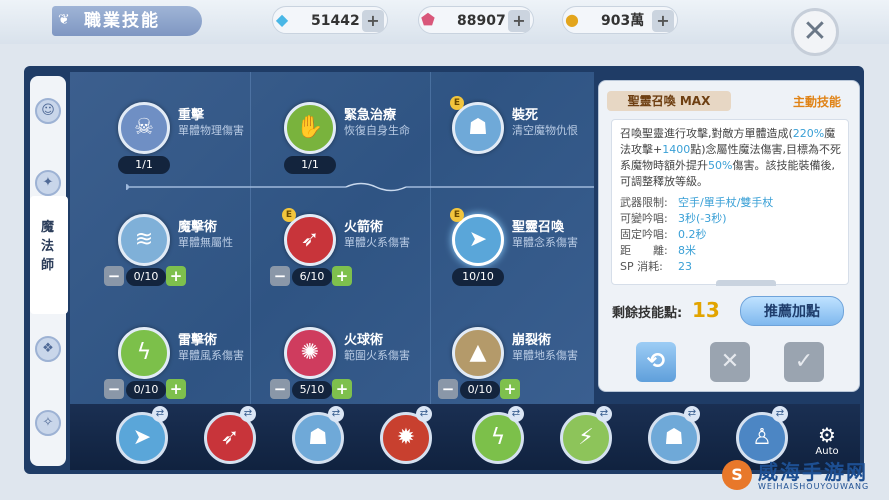 The image size is (889, 500). Describe the element at coordinates (706, 133) in the screenshot. I see `desc-text: 召喚聖靈進行攻擊,對敵方單體造成(` at that location.